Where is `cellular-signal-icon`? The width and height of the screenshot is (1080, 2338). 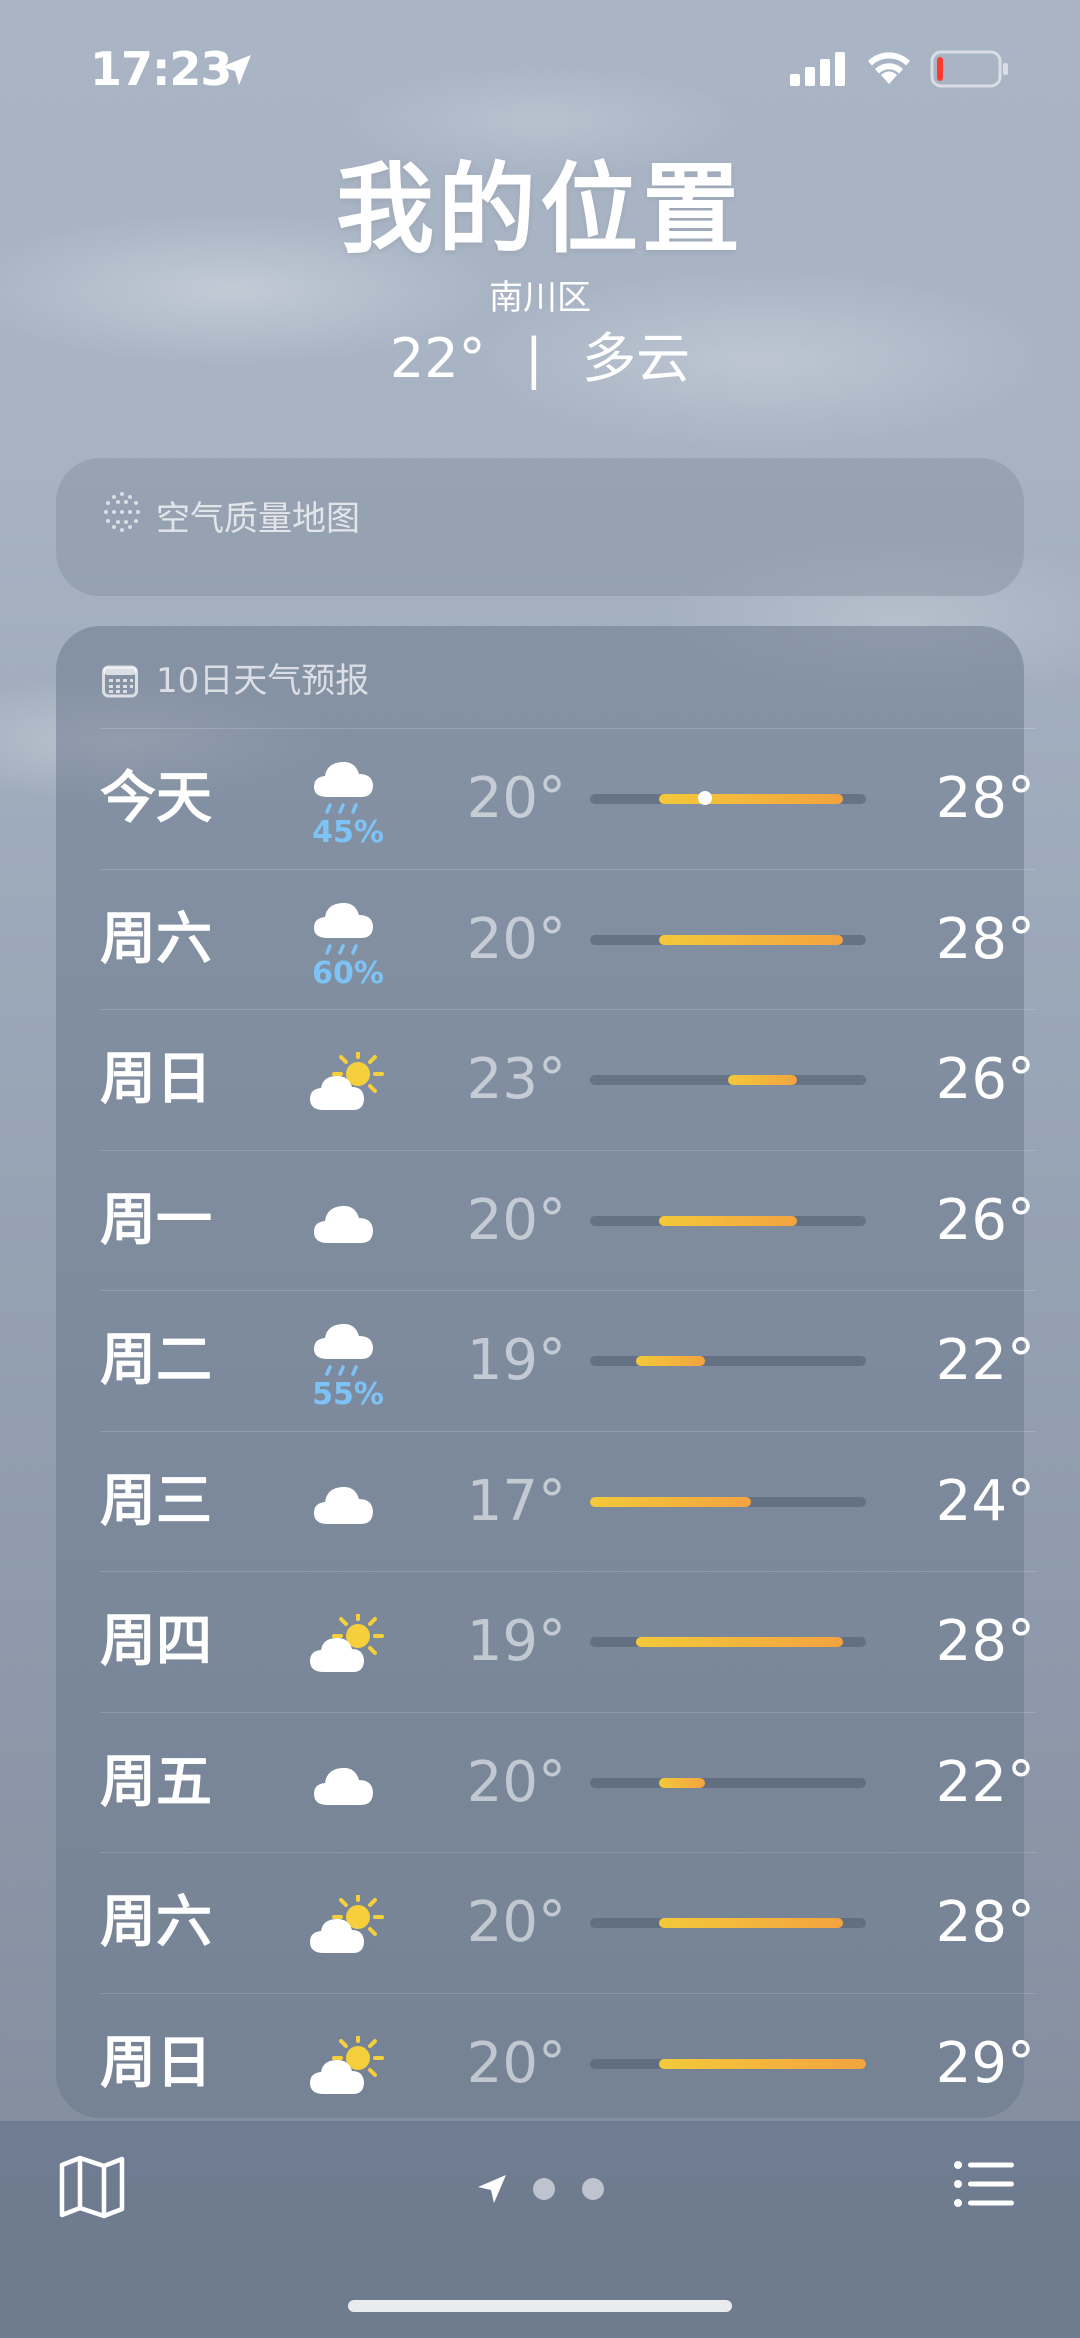
cellular-signal-icon is located at coordinates (817, 69).